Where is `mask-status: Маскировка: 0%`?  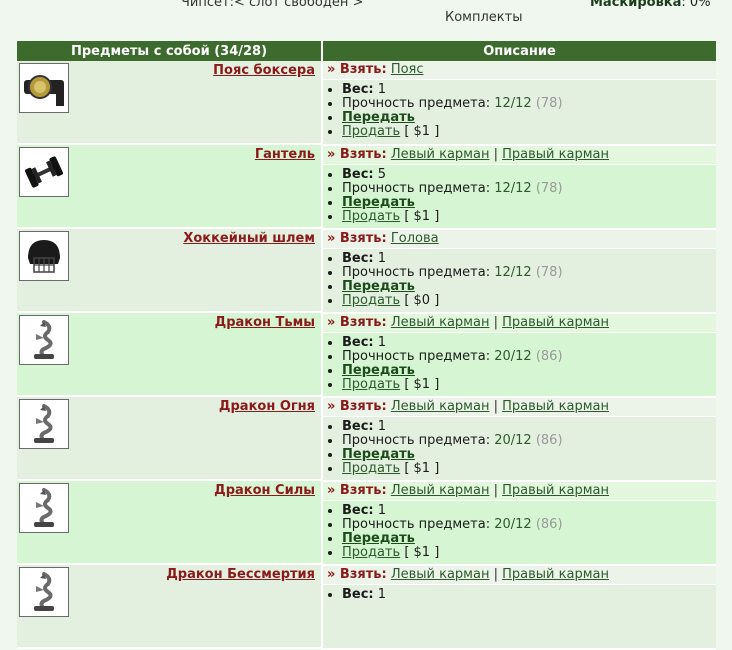 mask-status: Маскировка: 0% is located at coordinates (650, 5).